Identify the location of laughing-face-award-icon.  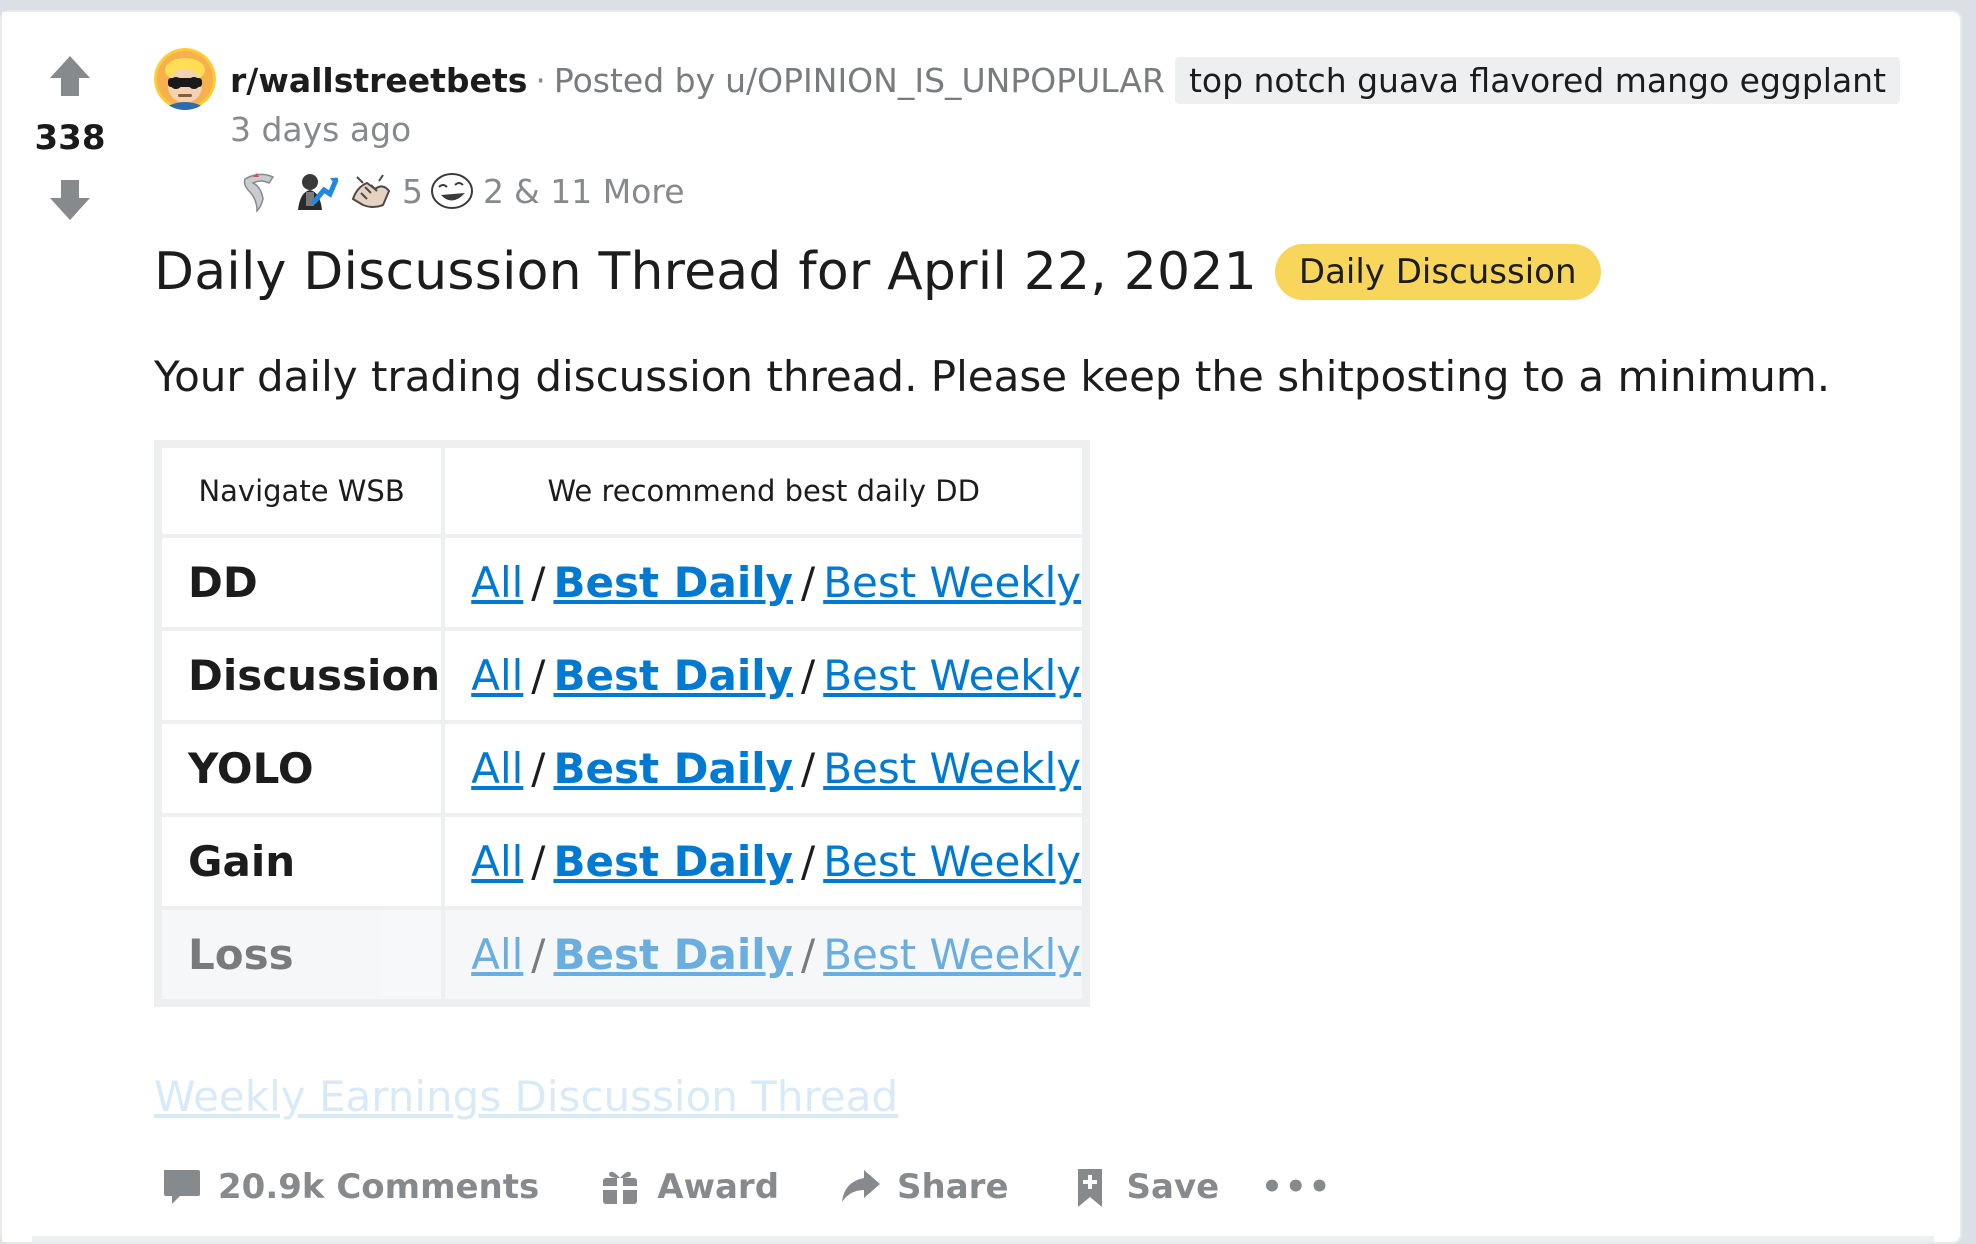
(452, 191).